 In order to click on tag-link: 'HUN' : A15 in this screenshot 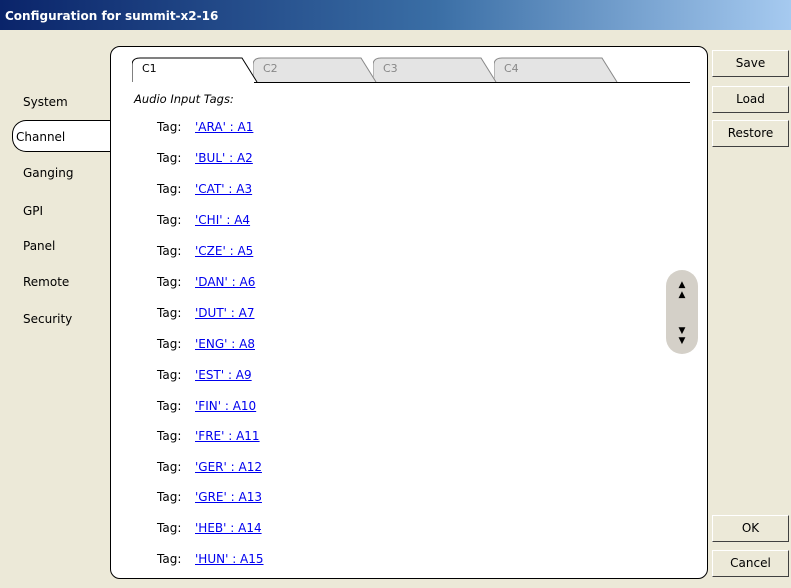, I will do `click(229, 559)`.